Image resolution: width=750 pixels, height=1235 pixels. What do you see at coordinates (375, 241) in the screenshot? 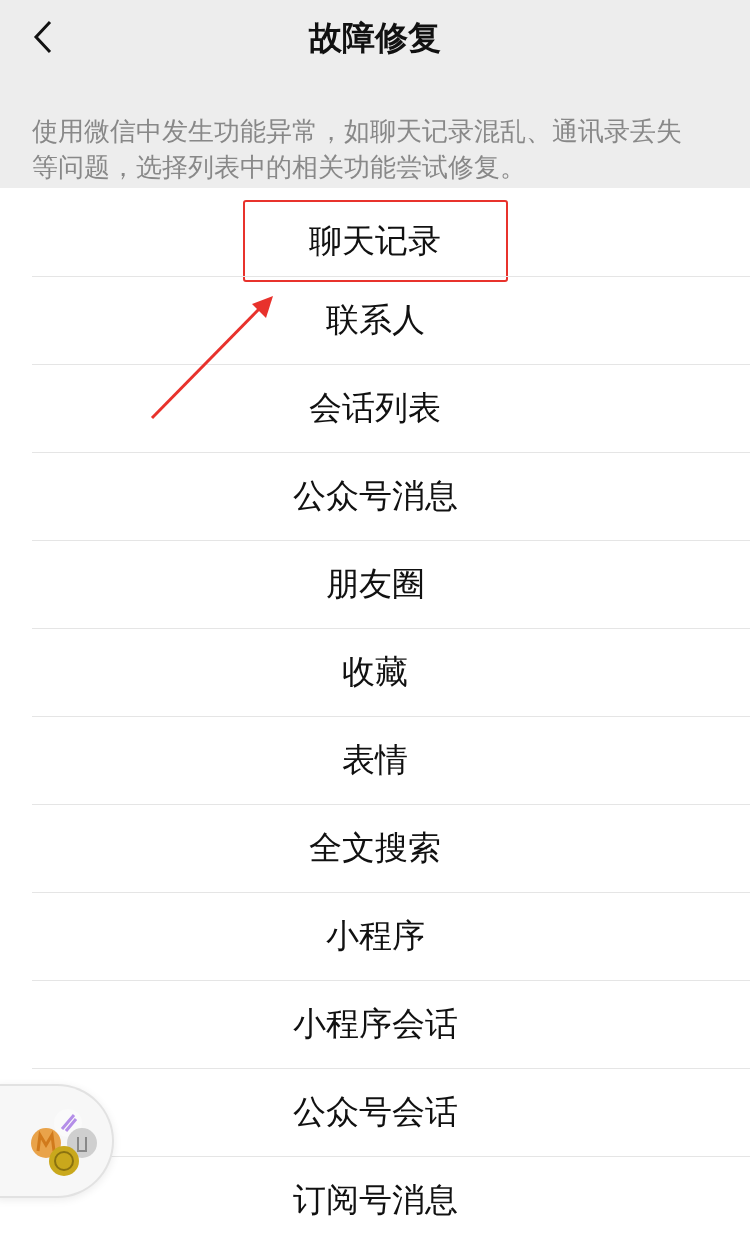
I see `list-item: 聊天记录` at bounding box center [375, 241].